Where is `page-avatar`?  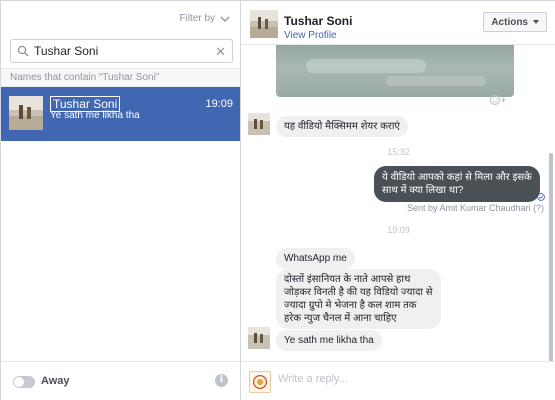
page-avatar is located at coordinates (260, 382).